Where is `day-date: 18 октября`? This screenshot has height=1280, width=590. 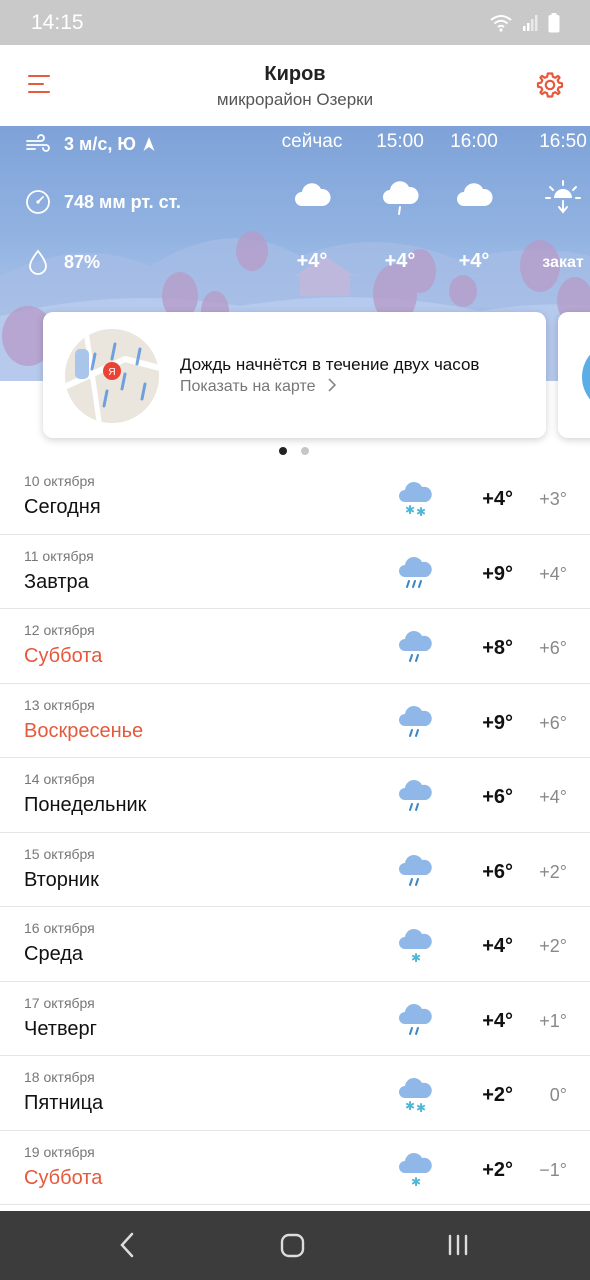
day-date: 18 октября is located at coordinates (59, 1077).